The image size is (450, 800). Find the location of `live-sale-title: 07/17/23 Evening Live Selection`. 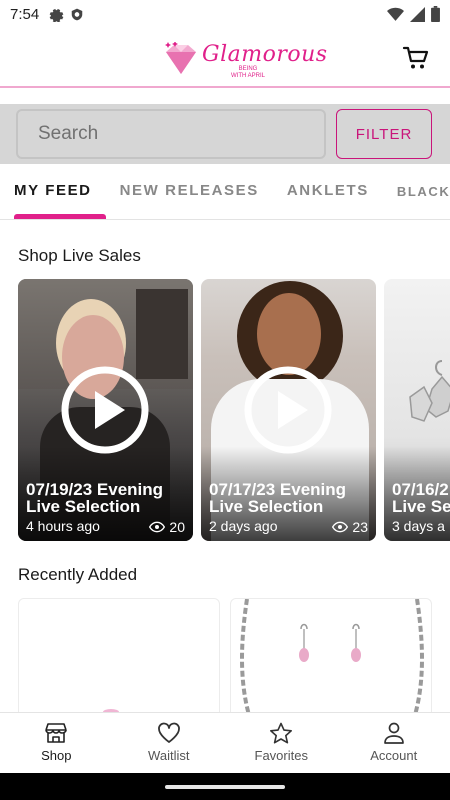

live-sale-title: 07/17/23 Evening Live Selection is located at coordinates (278, 498).